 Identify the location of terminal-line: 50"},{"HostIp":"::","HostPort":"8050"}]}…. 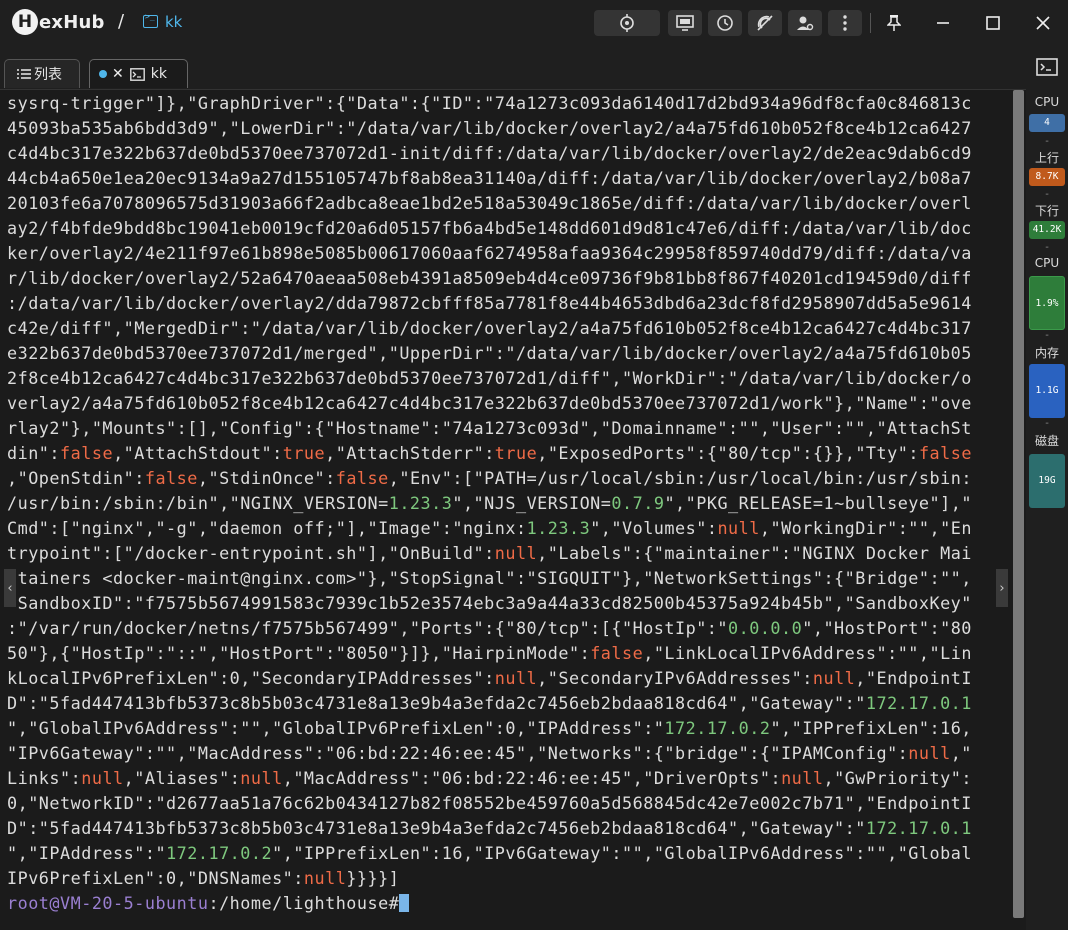
(489, 653).